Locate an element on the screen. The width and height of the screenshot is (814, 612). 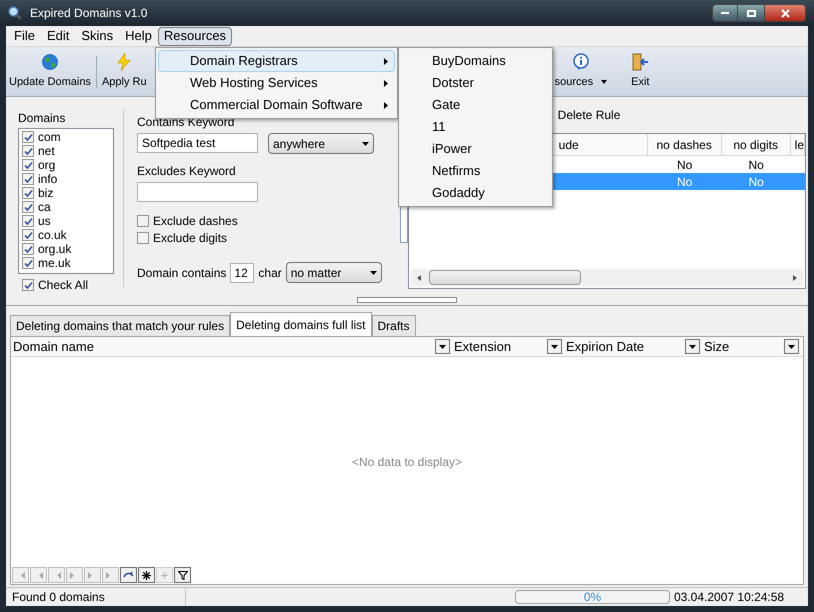
domain-label: me.uk is located at coordinates (54, 264).